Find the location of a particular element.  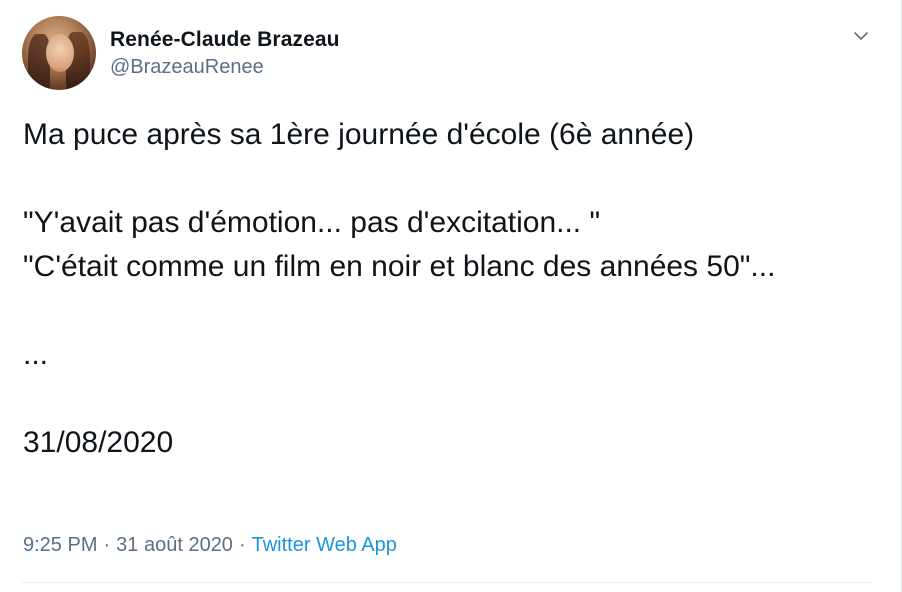

author-names: Renée-Claude Brazeau @BrazeauRenee is located at coordinates (225, 53).